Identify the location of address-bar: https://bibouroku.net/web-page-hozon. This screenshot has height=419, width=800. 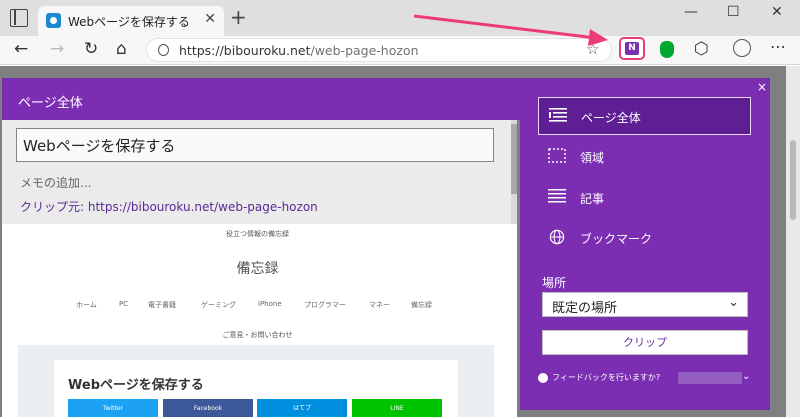
(379, 50).